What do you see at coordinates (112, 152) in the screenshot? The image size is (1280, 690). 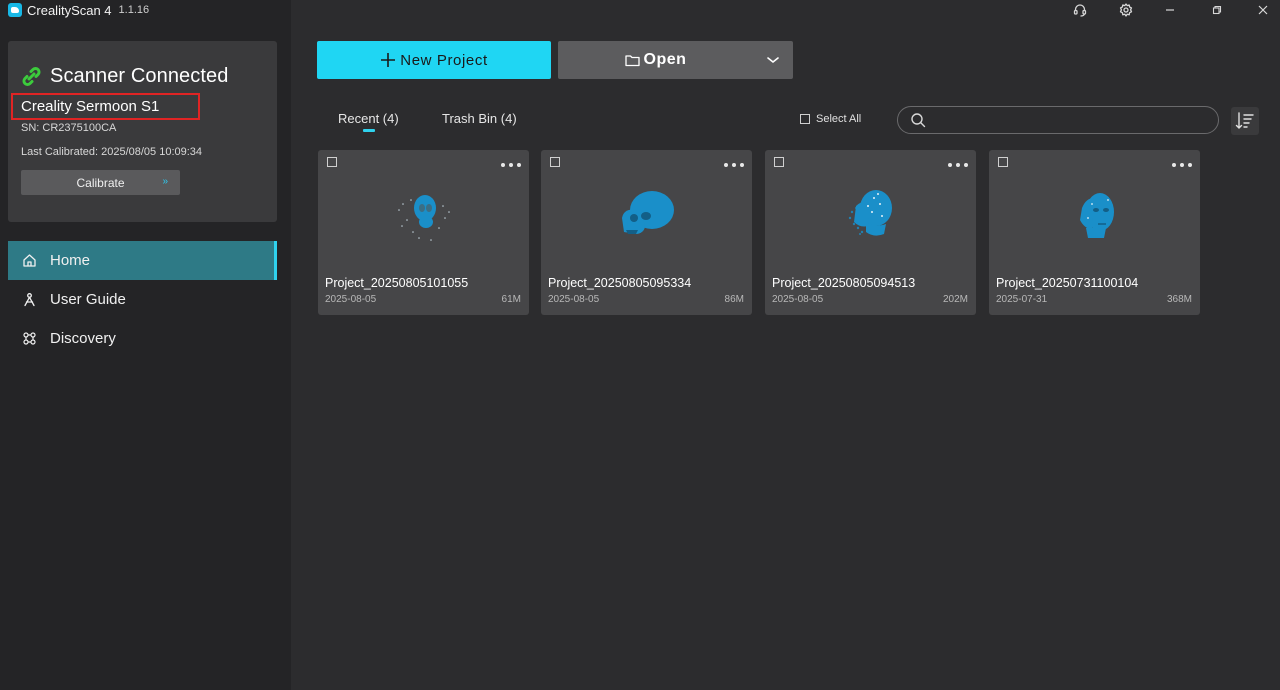 I see `last-calibrated: Last Calibrated: 2025/08/05 10:09:34` at bounding box center [112, 152].